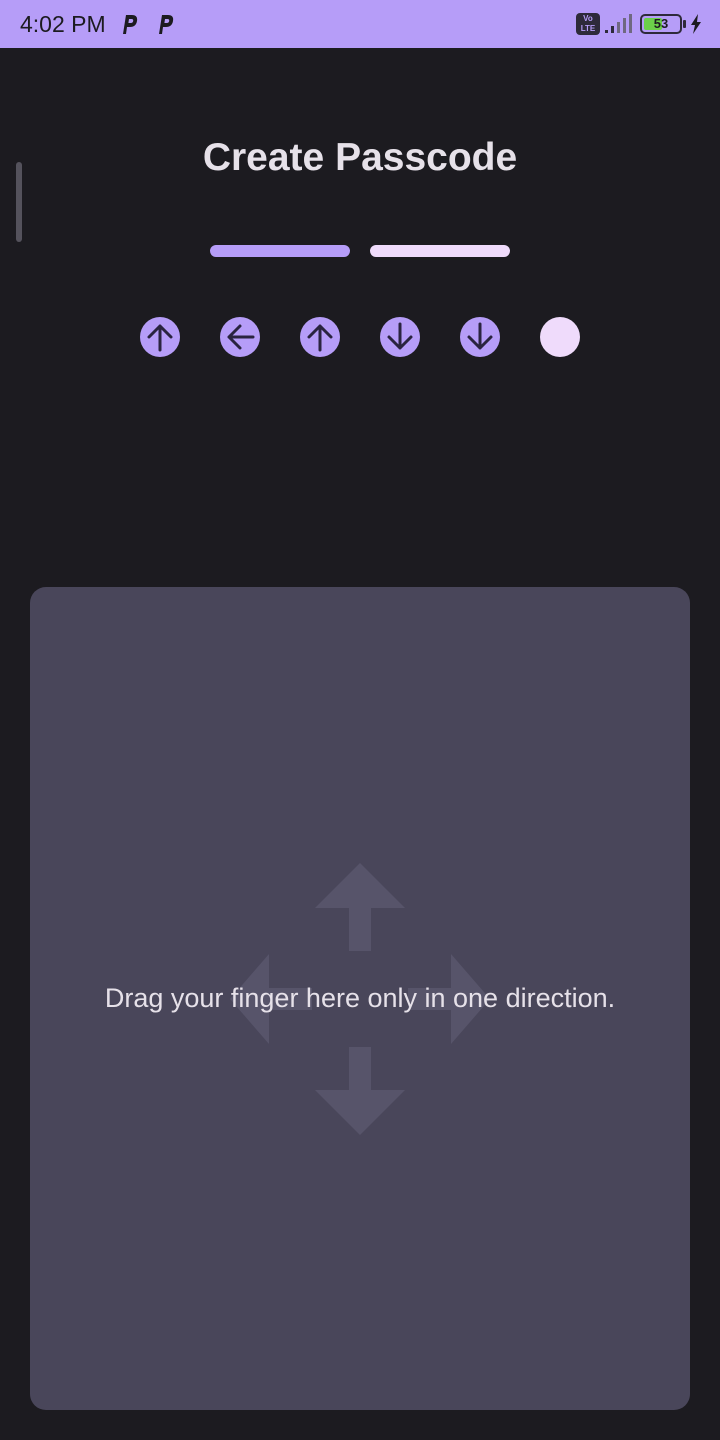  I want to click on battery-level: 53, so click(661, 23).